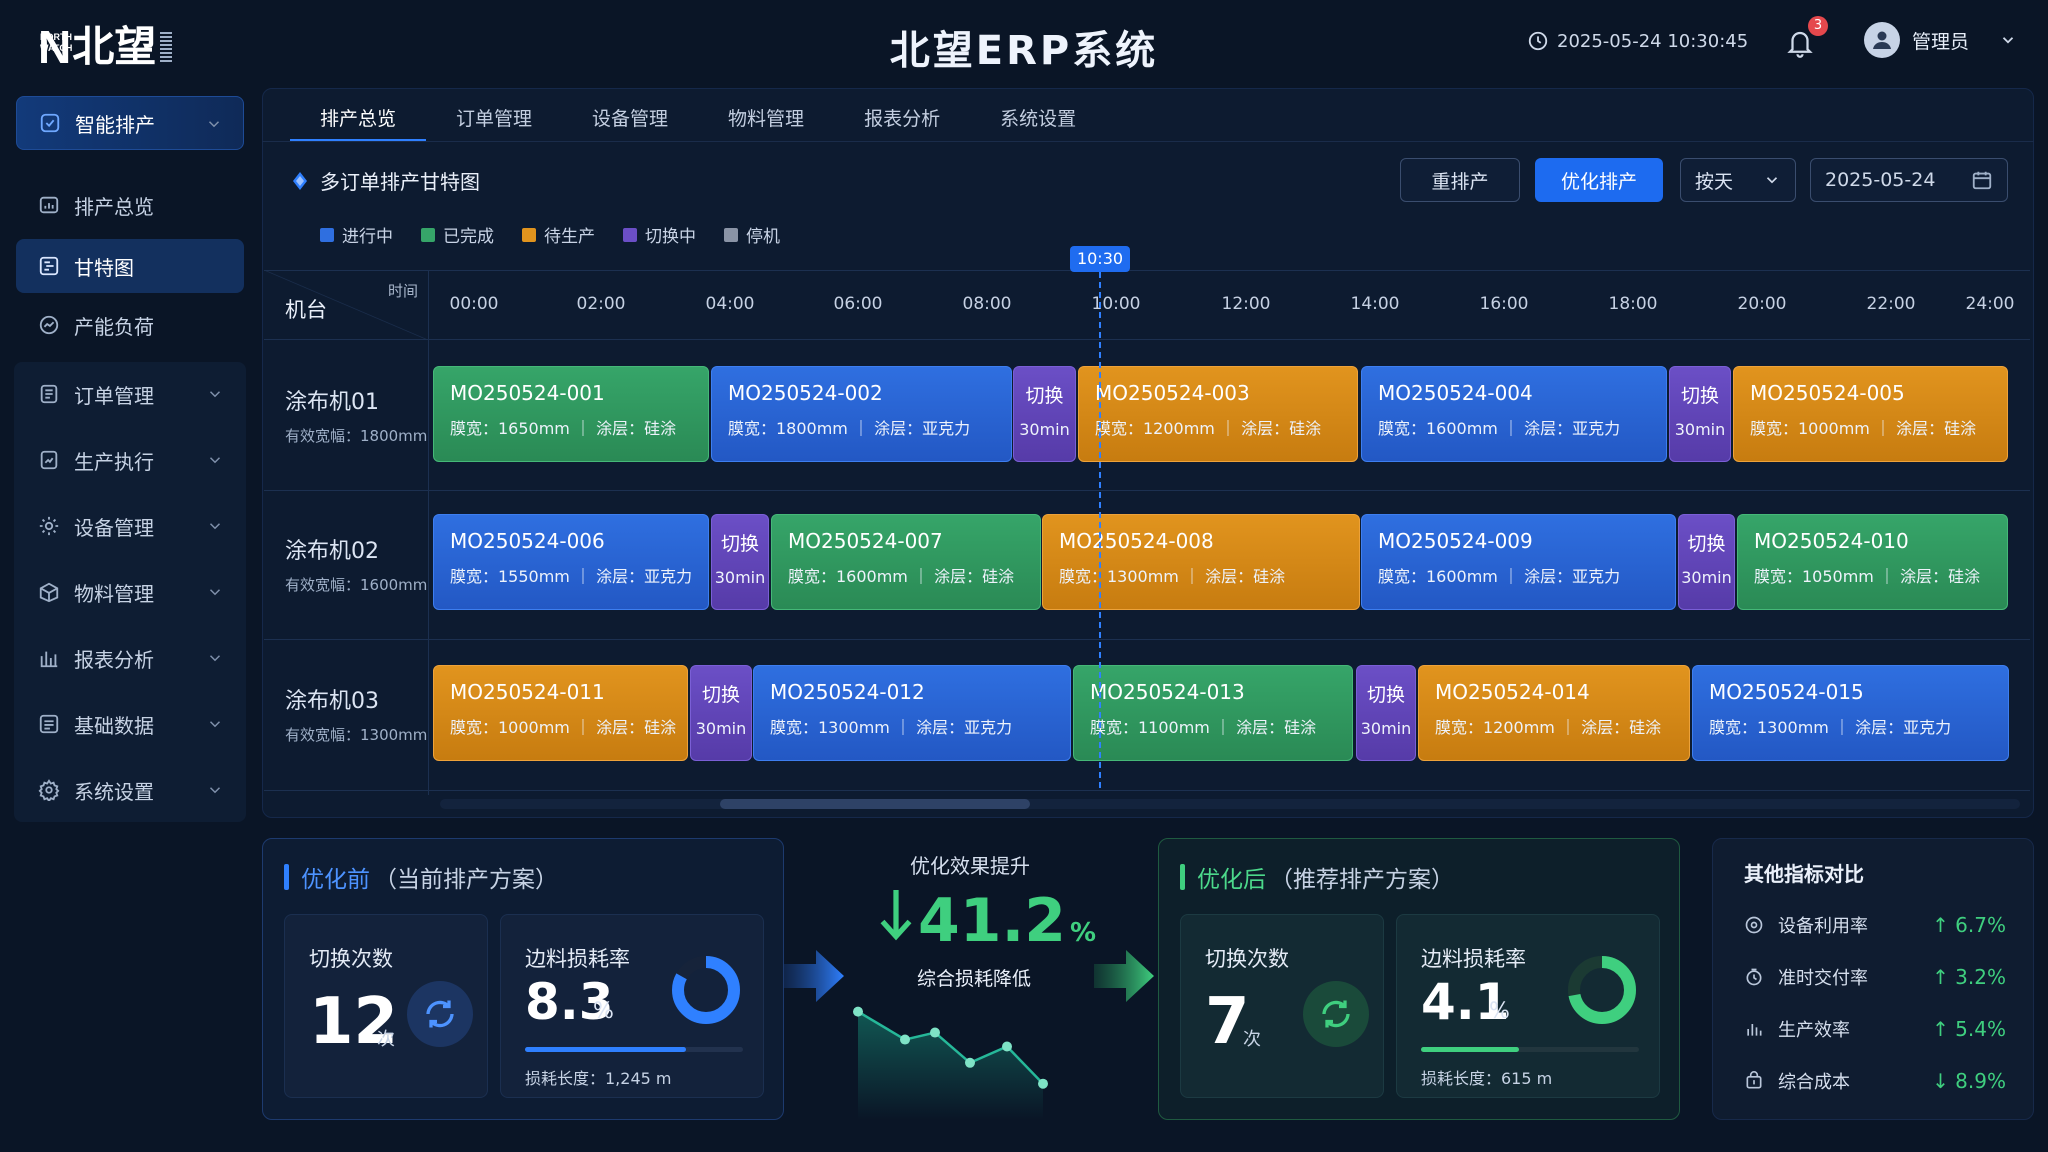  I want to click on before-title-main: 优化前, so click(335, 880).